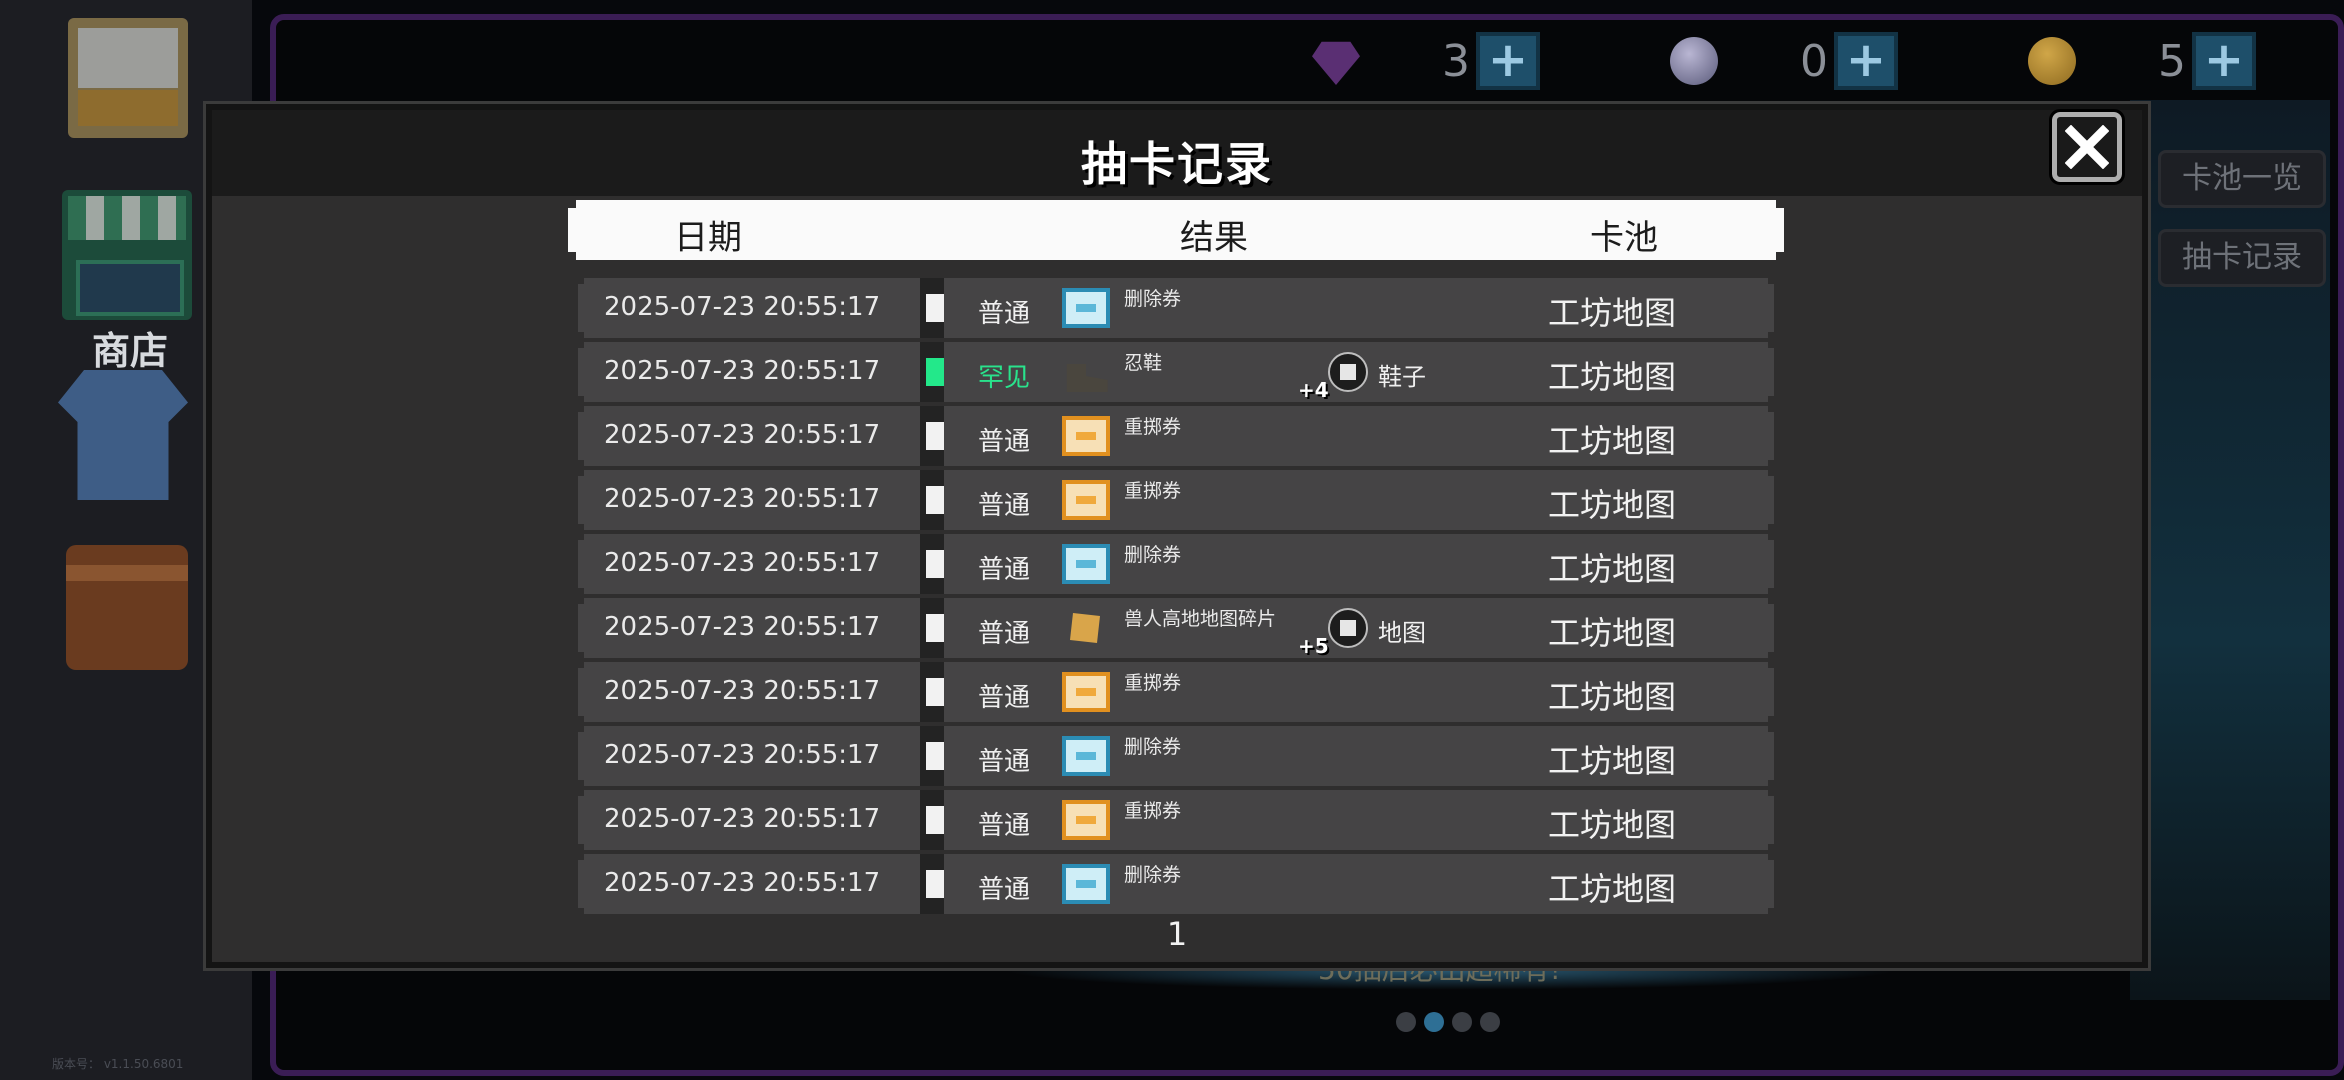 Image resolution: width=2344 pixels, height=1080 pixels. Describe the element at coordinates (2242, 258) in the screenshot. I see `tab-draw-history: 抽卡记录` at that location.